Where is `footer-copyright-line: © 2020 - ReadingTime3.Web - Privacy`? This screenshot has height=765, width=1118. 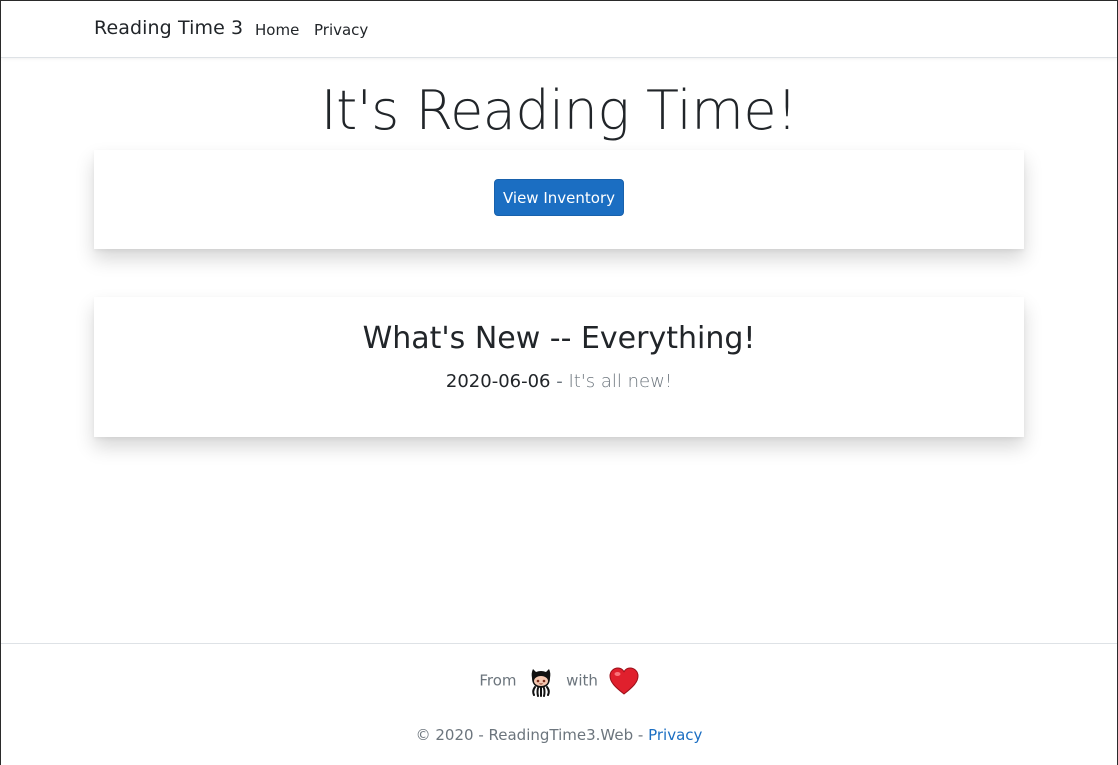 footer-copyright-line: © 2020 - ReadingTime3.Web - Privacy is located at coordinates (559, 735).